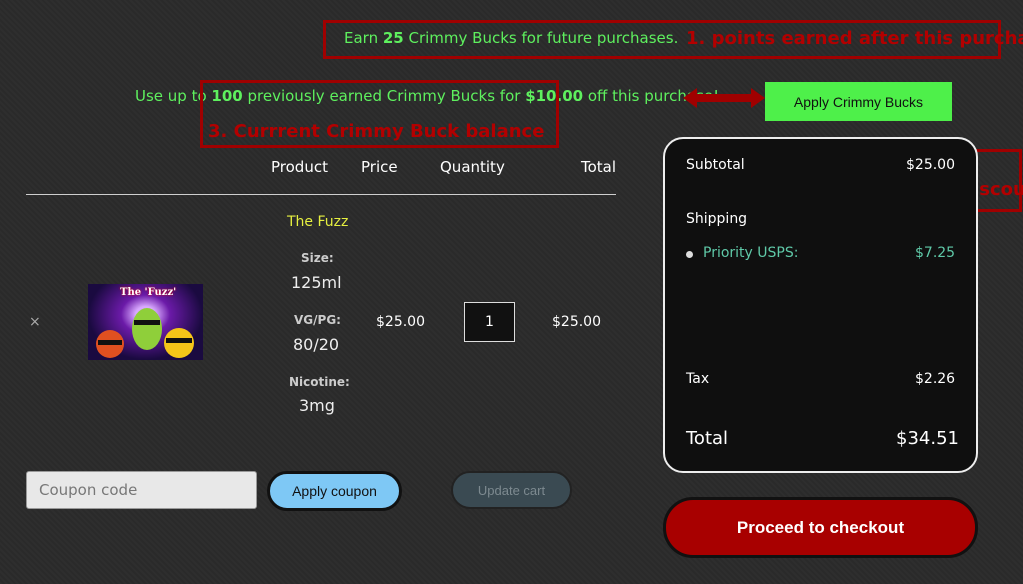 The width and height of the screenshot is (1023, 584). Describe the element at coordinates (927, 438) in the screenshot. I see `total-value: $34.51` at that location.